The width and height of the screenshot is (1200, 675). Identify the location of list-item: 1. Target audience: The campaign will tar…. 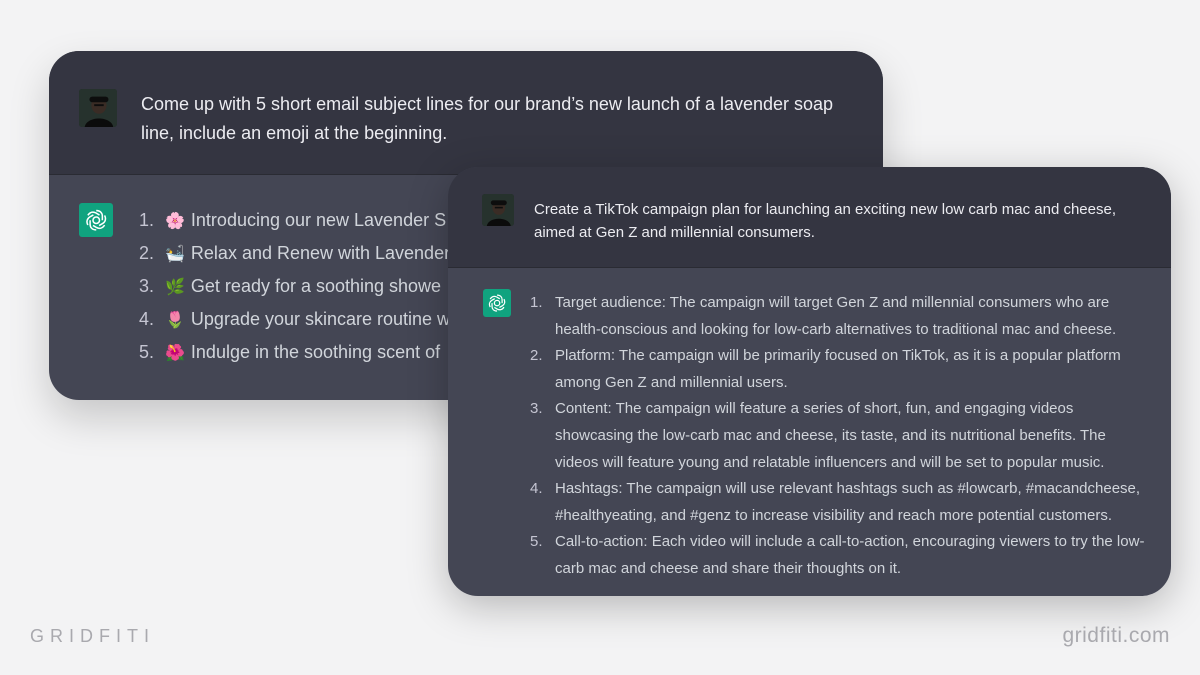
(823, 316).